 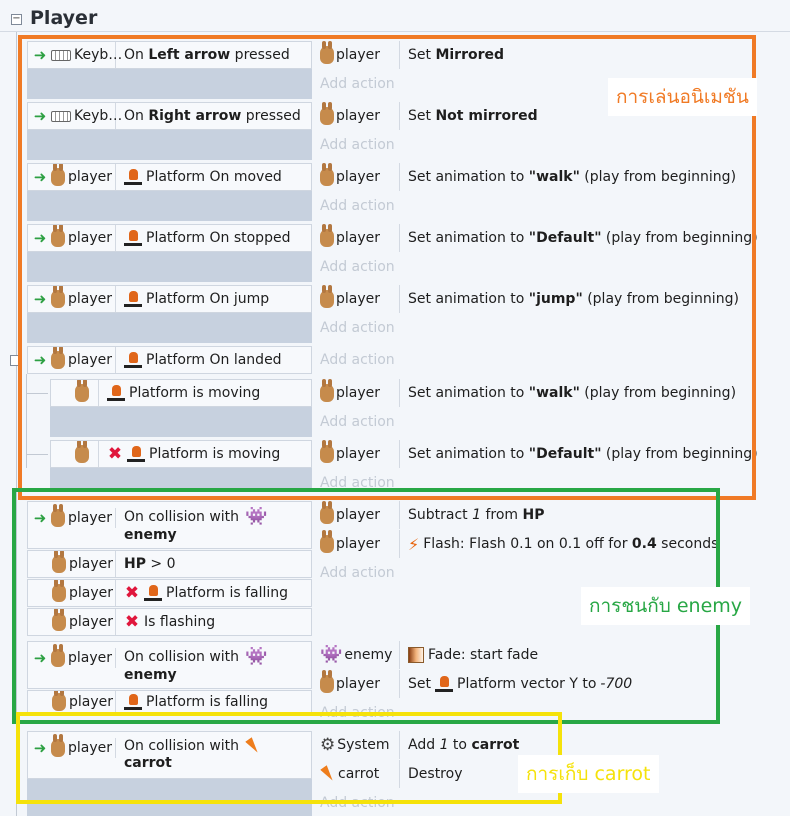 What do you see at coordinates (16, 19) in the screenshot?
I see `group-collapse-toggle: −` at bounding box center [16, 19].